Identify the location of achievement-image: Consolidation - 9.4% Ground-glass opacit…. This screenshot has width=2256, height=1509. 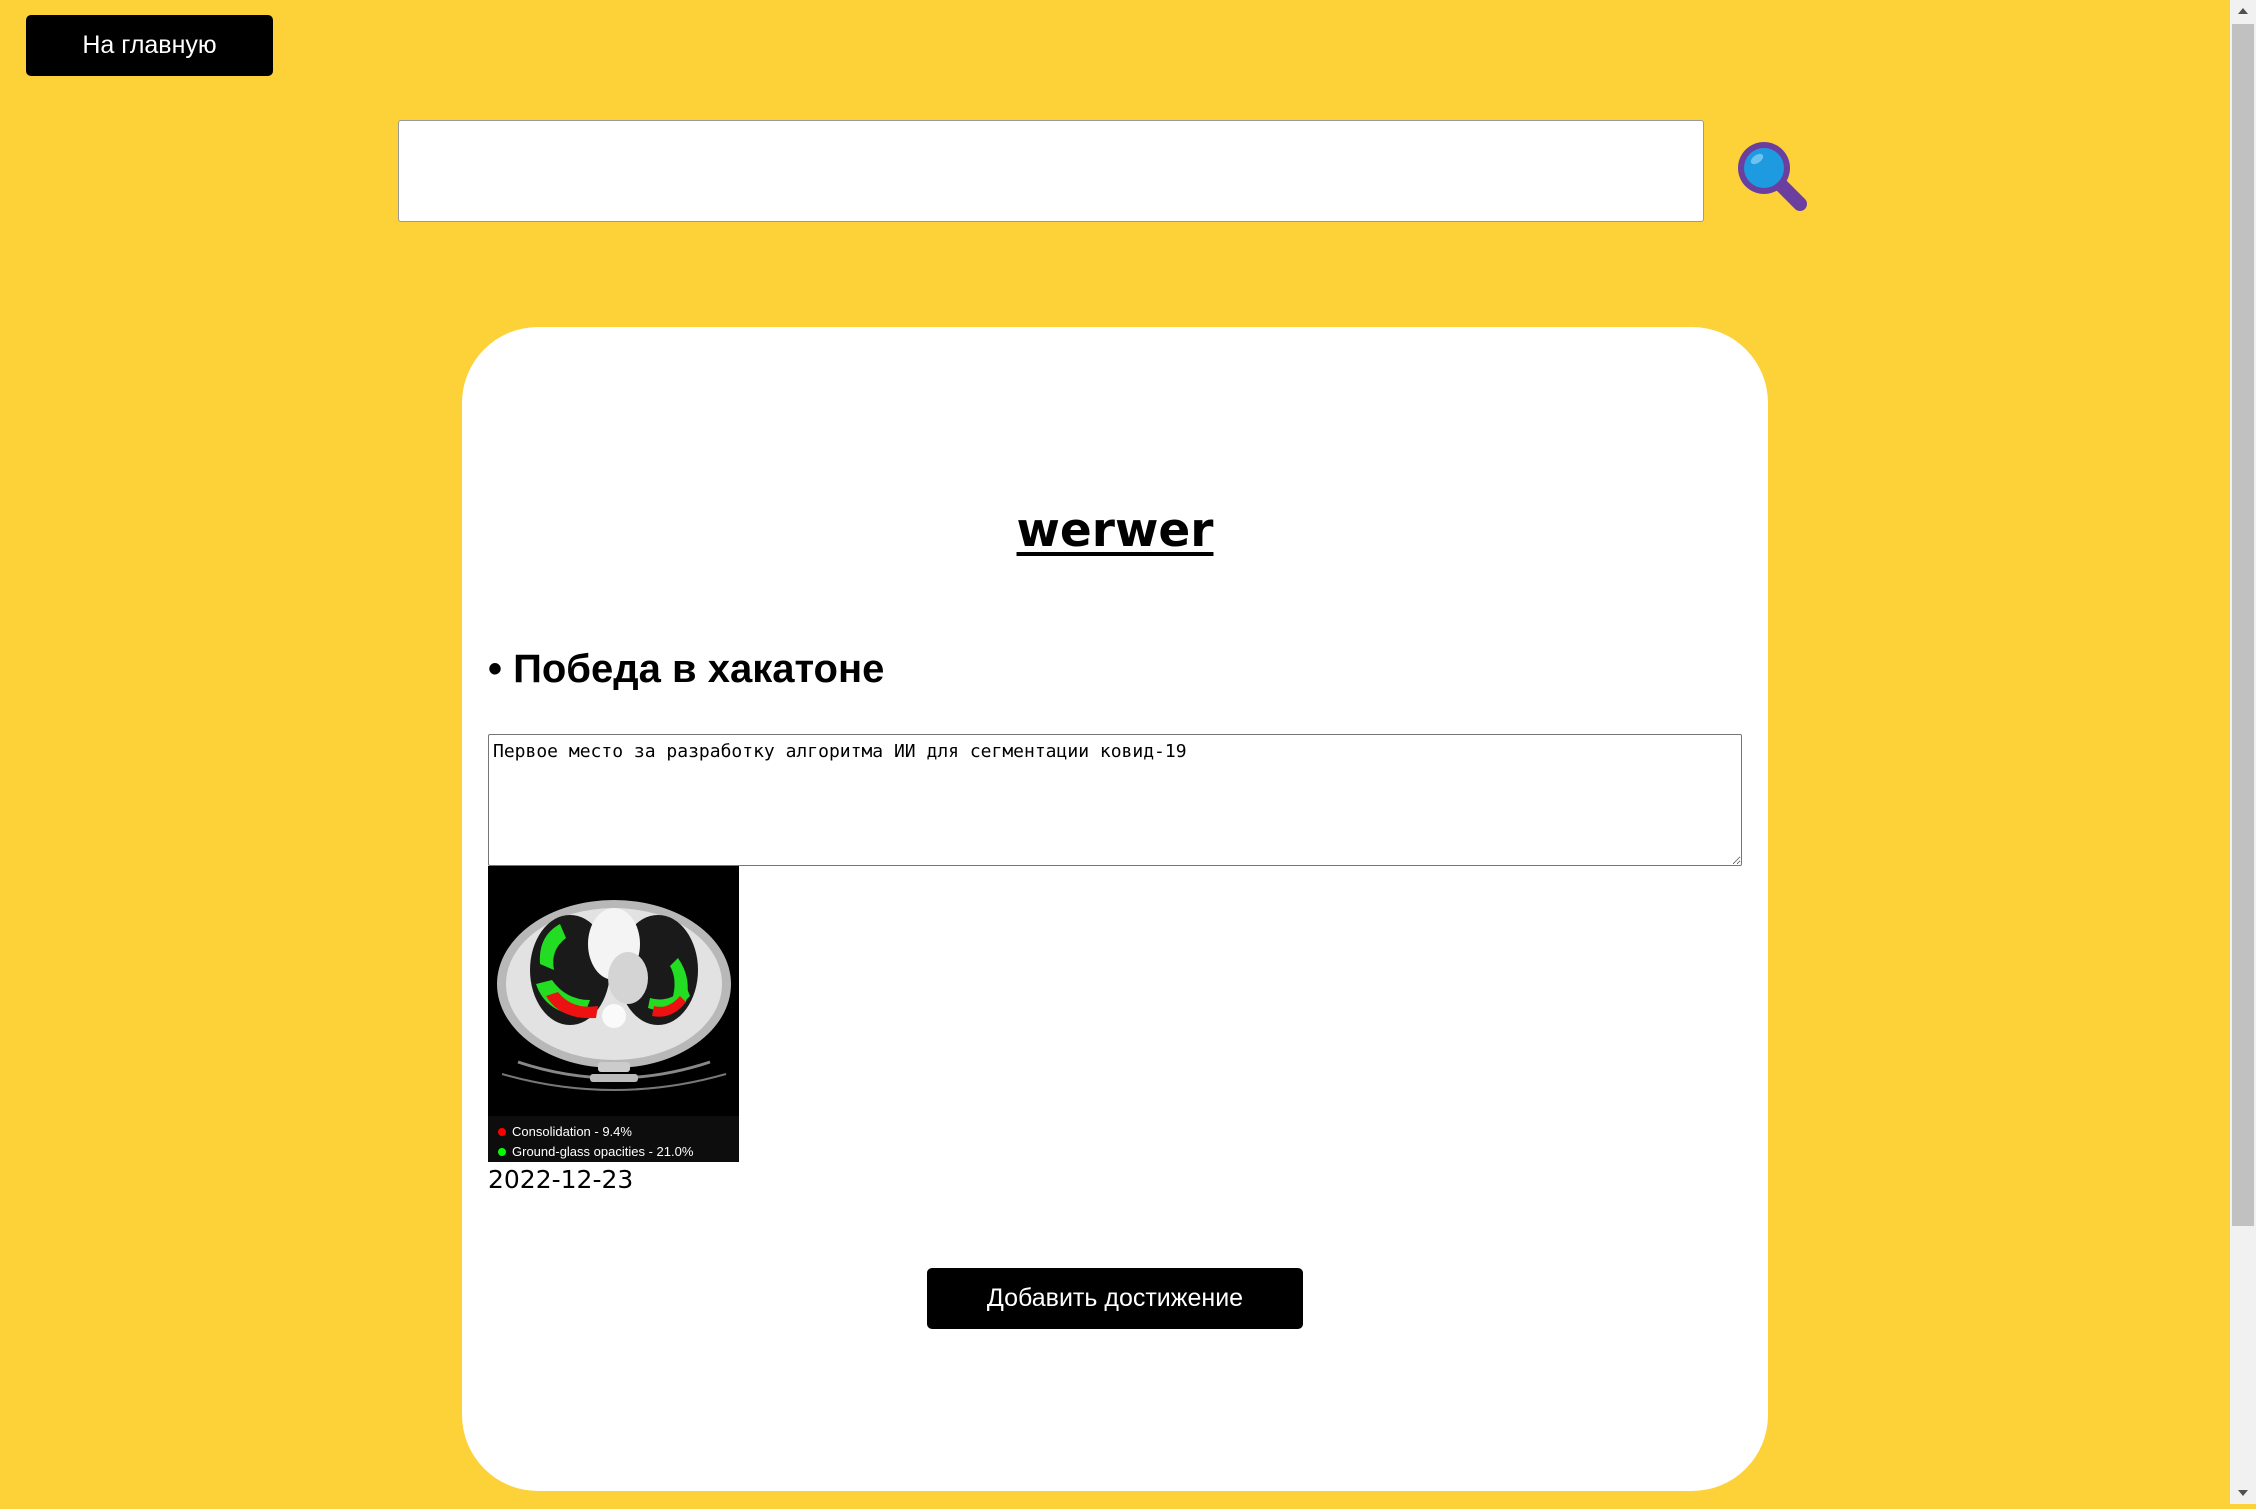
(613, 1014).